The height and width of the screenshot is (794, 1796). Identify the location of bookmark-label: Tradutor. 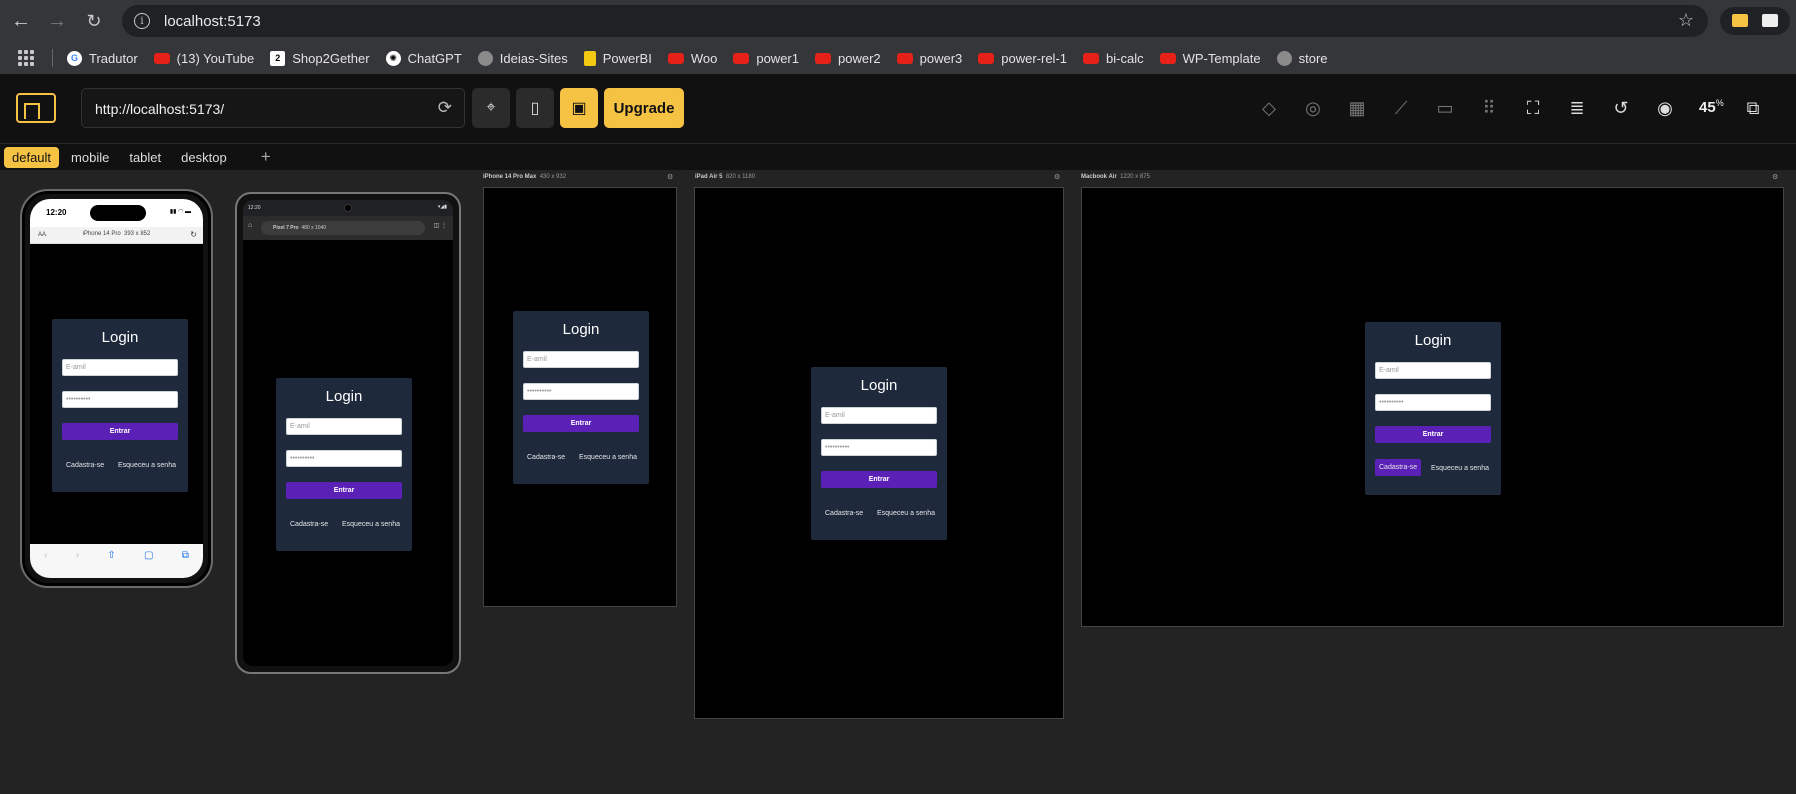
(113, 58).